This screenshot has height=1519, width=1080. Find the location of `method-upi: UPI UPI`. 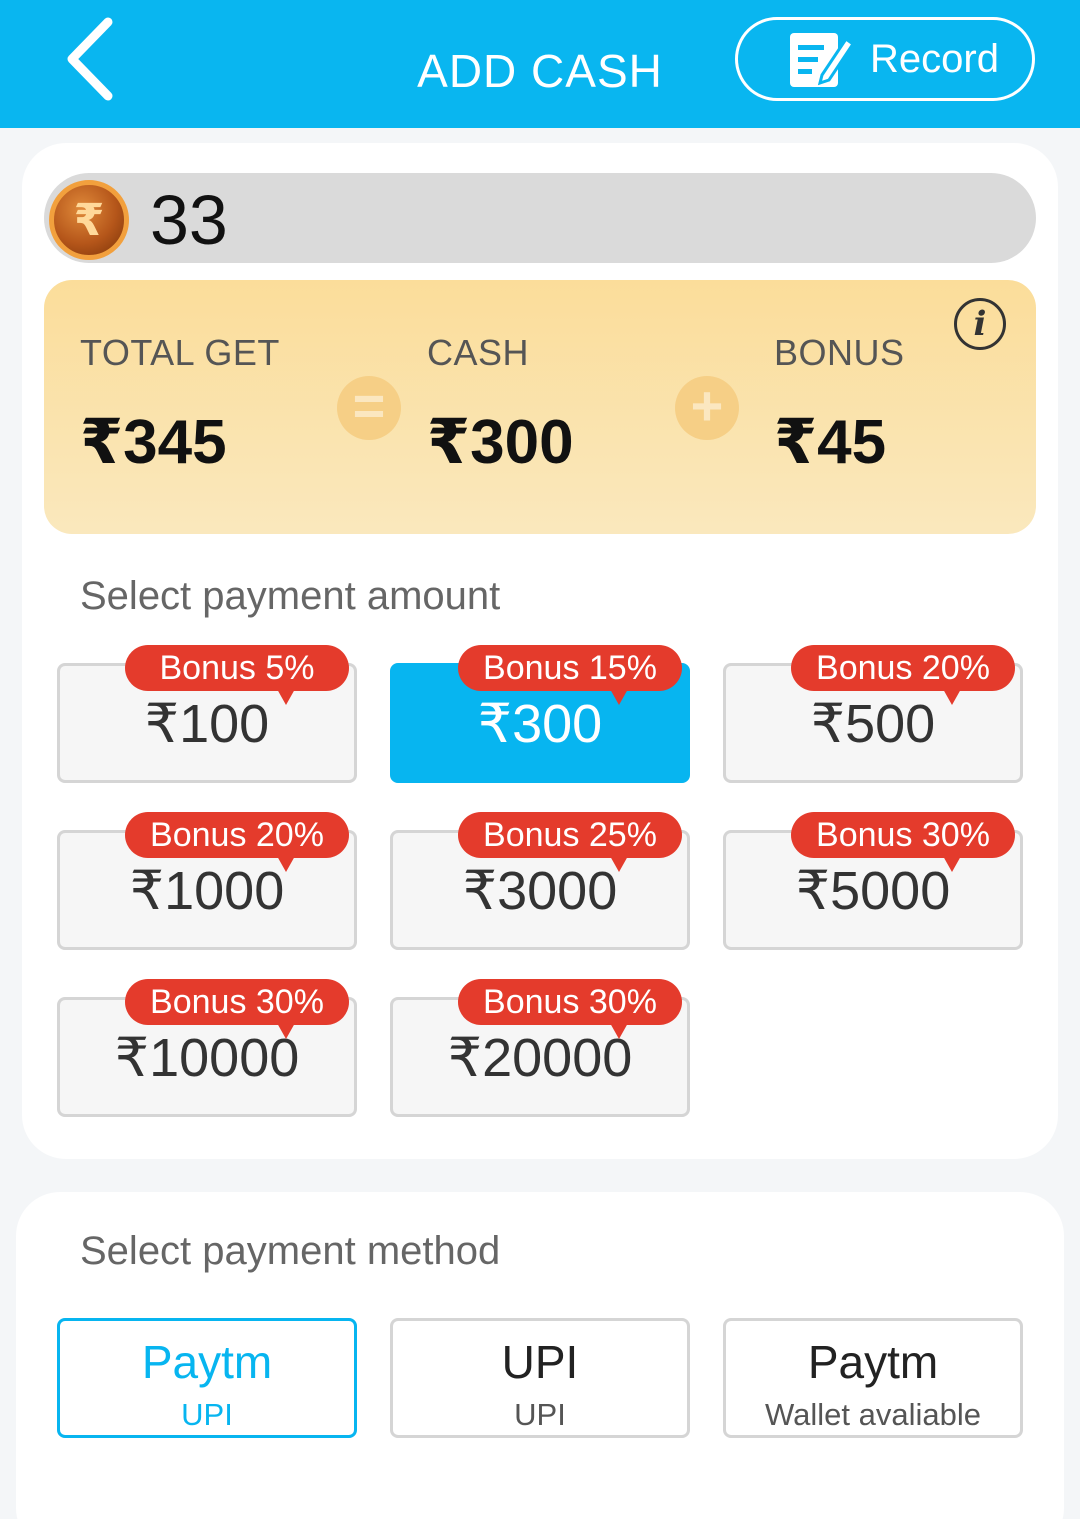

method-upi: UPI UPI is located at coordinates (540, 1378).